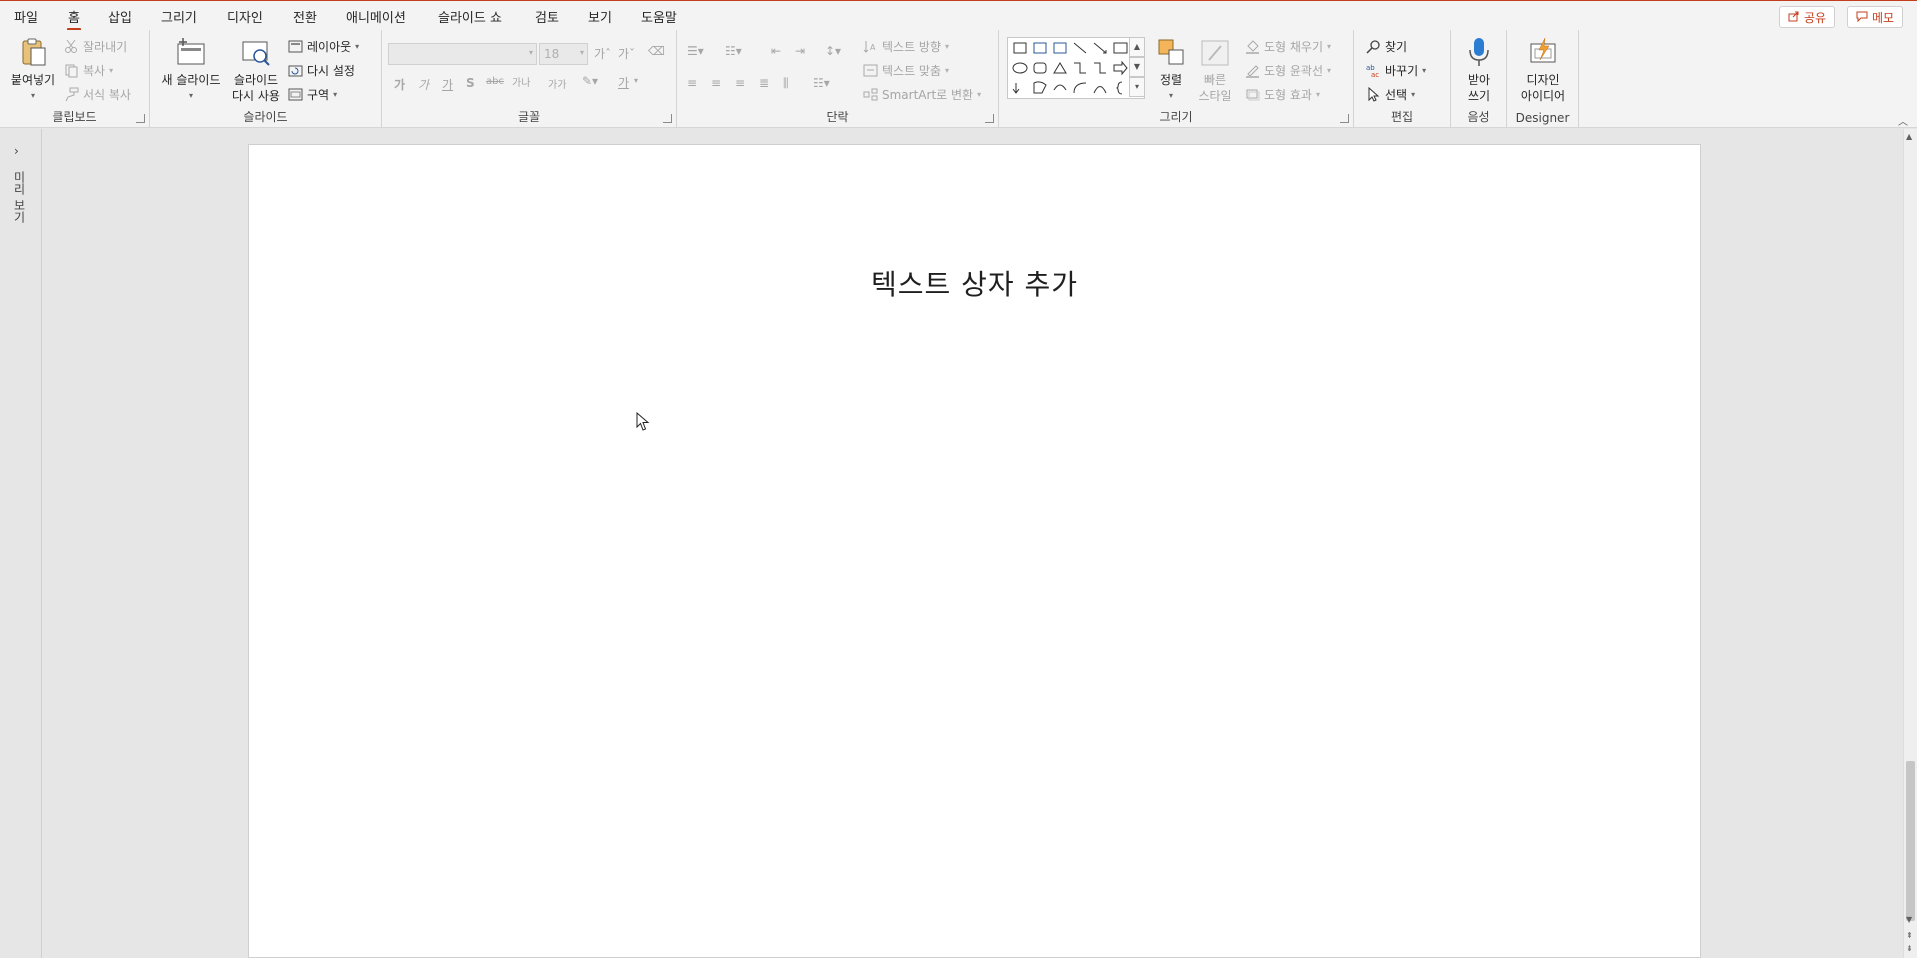  I want to click on align-right-icon: ≡, so click(740, 83).